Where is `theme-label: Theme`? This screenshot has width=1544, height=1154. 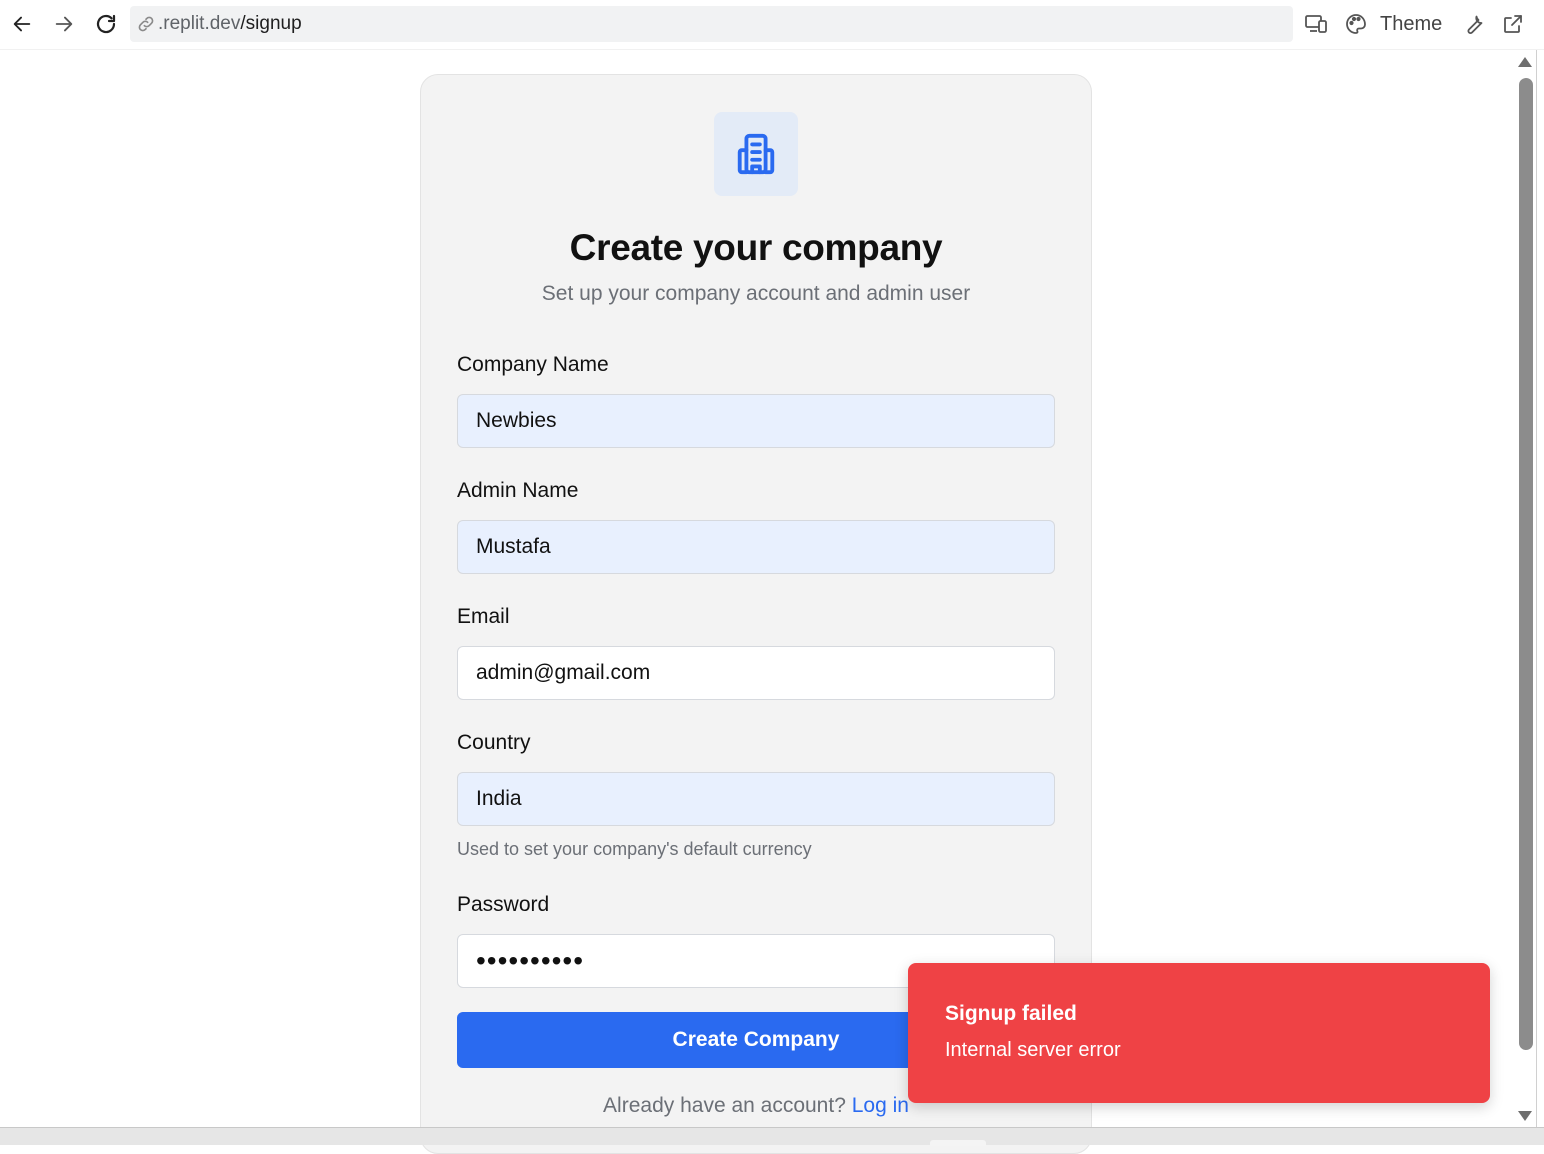 theme-label: Theme is located at coordinates (1411, 23).